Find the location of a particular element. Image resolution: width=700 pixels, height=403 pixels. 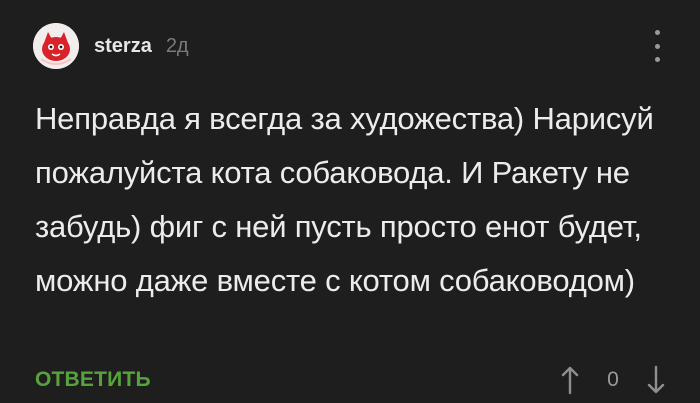

username: sterza is located at coordinates (123, 46).